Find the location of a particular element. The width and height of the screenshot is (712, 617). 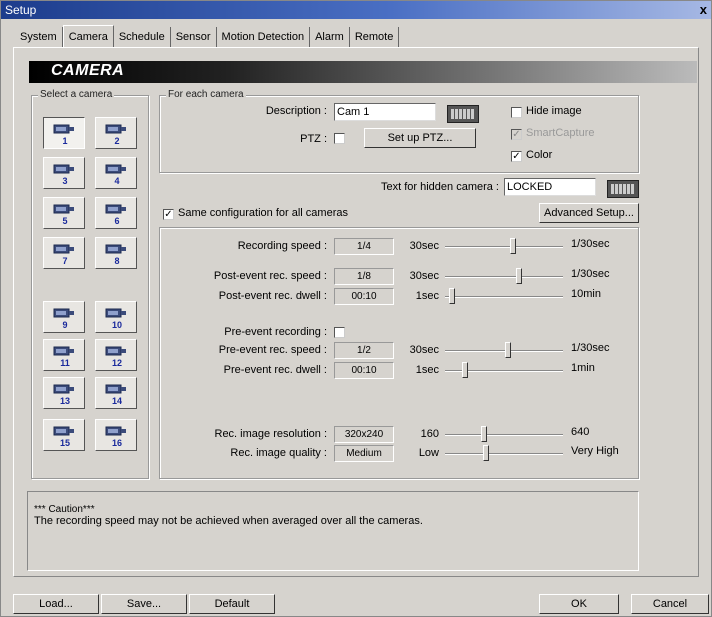

window-title: Setup is located at coordinates (21, 10).